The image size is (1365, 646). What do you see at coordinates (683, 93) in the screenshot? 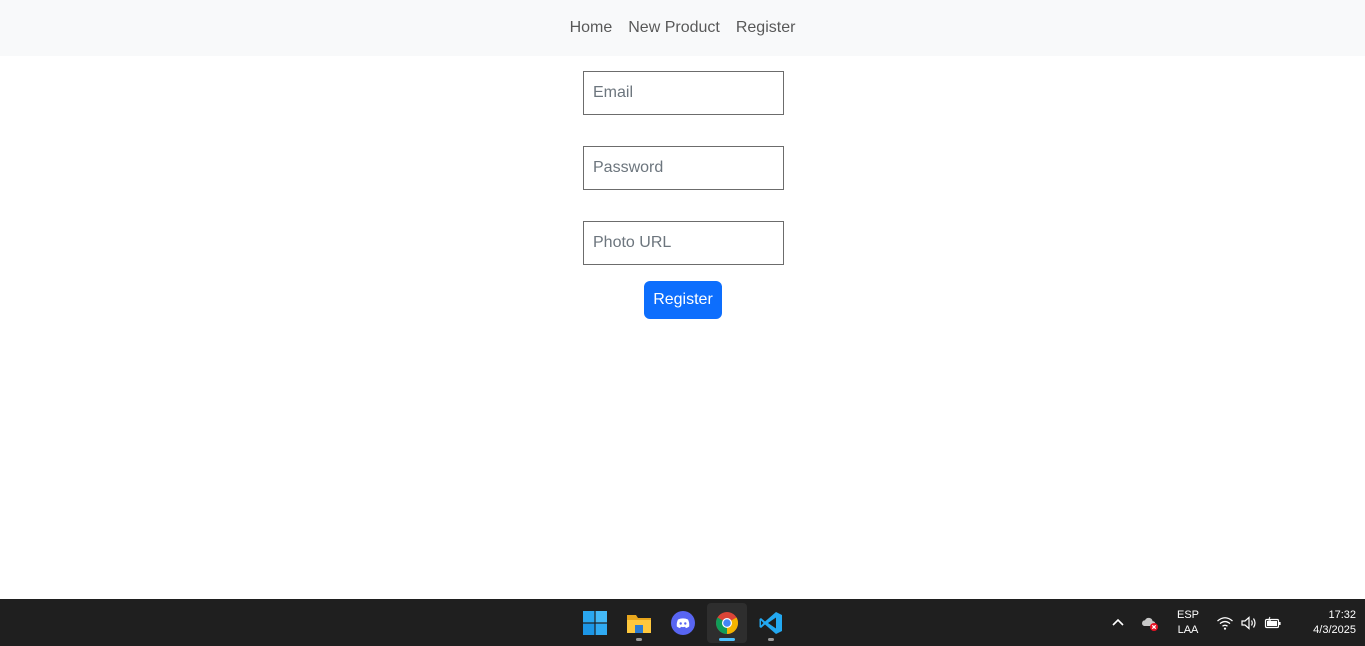
I see `email-input` at bounding box center [683, 93].